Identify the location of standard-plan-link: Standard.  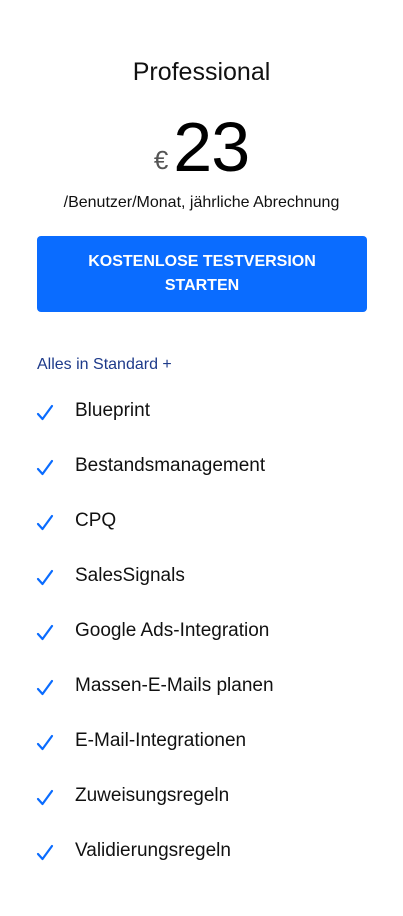
(125, 364).